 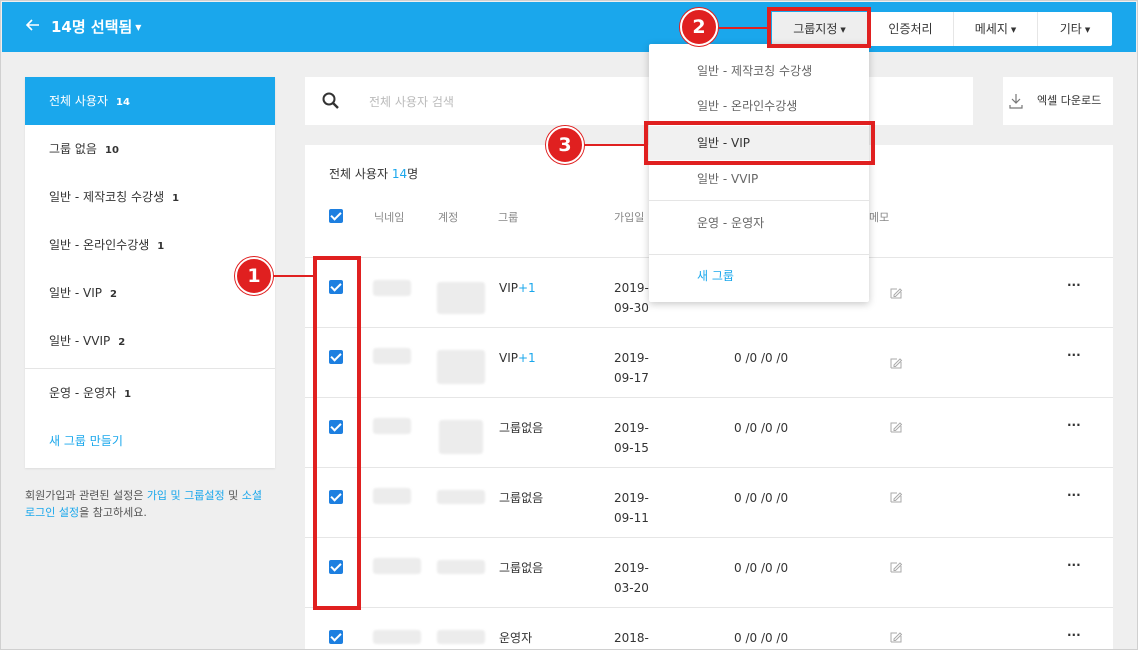 What do you see at coordinates (389, 217) in the screenshot?
I see `column-header-nickname: 닉네임` at bounding box center [389, 217].